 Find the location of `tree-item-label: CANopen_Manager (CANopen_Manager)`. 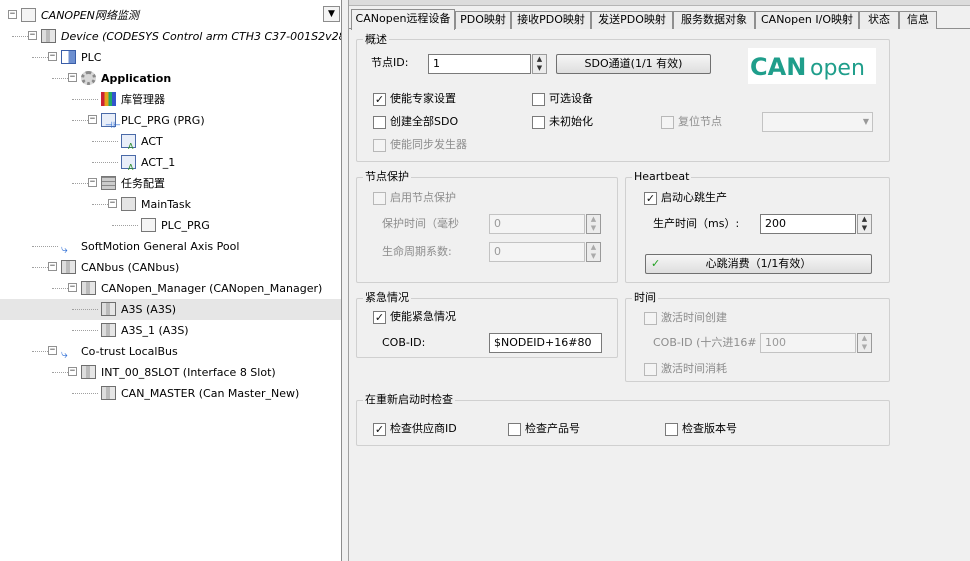

tree-item-label: CANopen_Manager (CANopen_Manager) is located at coordinates (212, 288).